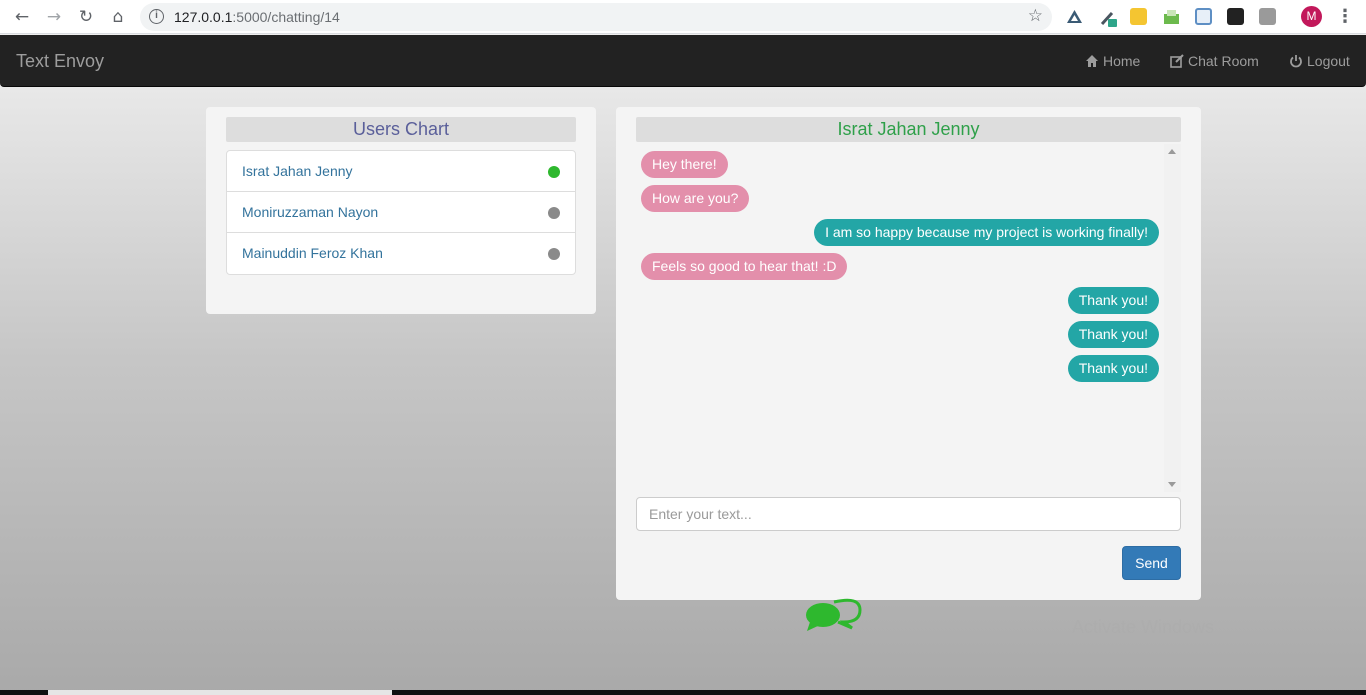 Image resolution: width=1366 pixels, height=695 pixels. Describe the element at coordinates (1074, 16) in the screenshot. I see `extension-drive-icon` at that location.